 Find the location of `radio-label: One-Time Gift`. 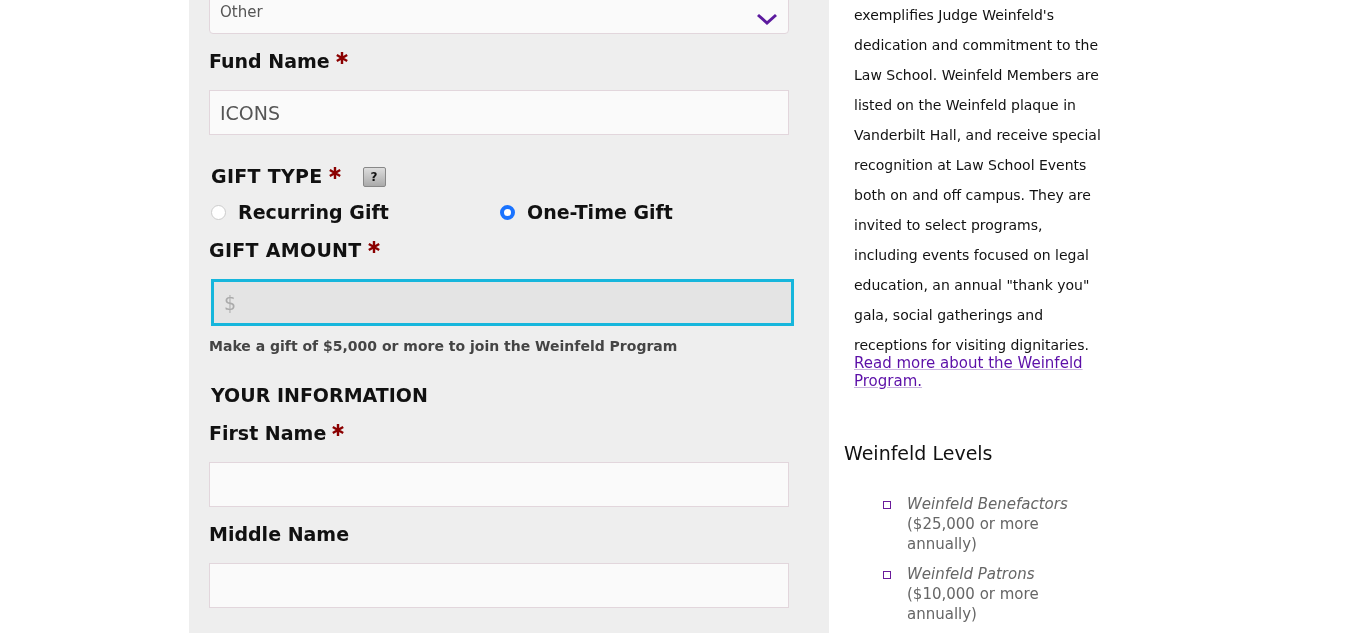

radio-label: One-Time Gift is located at coordinates (600, 212).